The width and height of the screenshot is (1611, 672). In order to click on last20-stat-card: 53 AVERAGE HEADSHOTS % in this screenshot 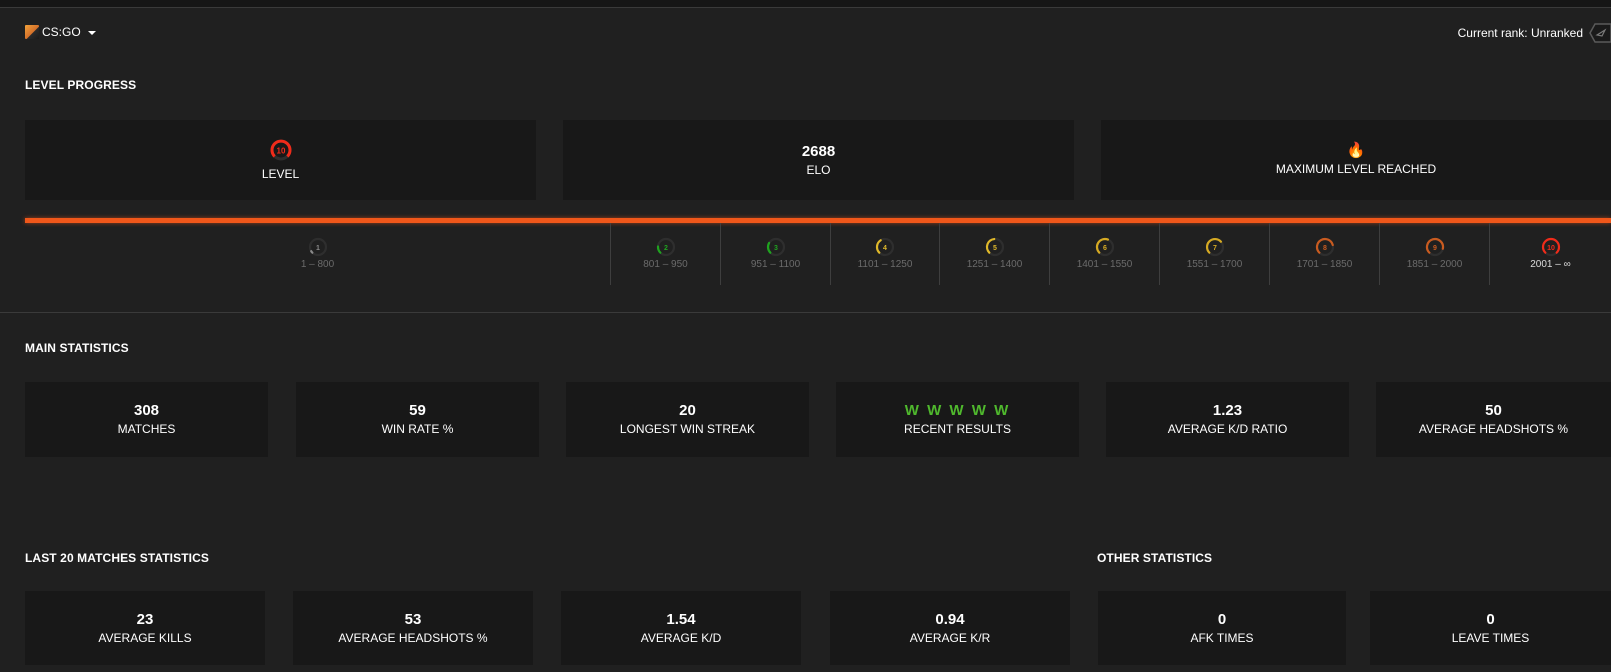, I will do `click(413, 628)`.